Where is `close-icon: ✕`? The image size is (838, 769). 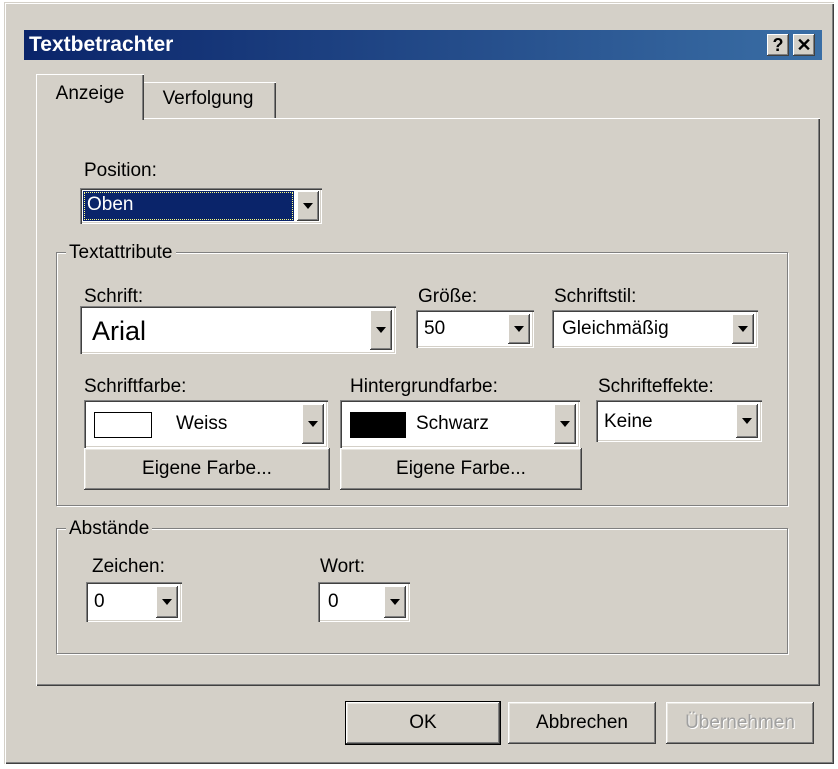
close-icon: ✕ is located at coordinates (804, 45).